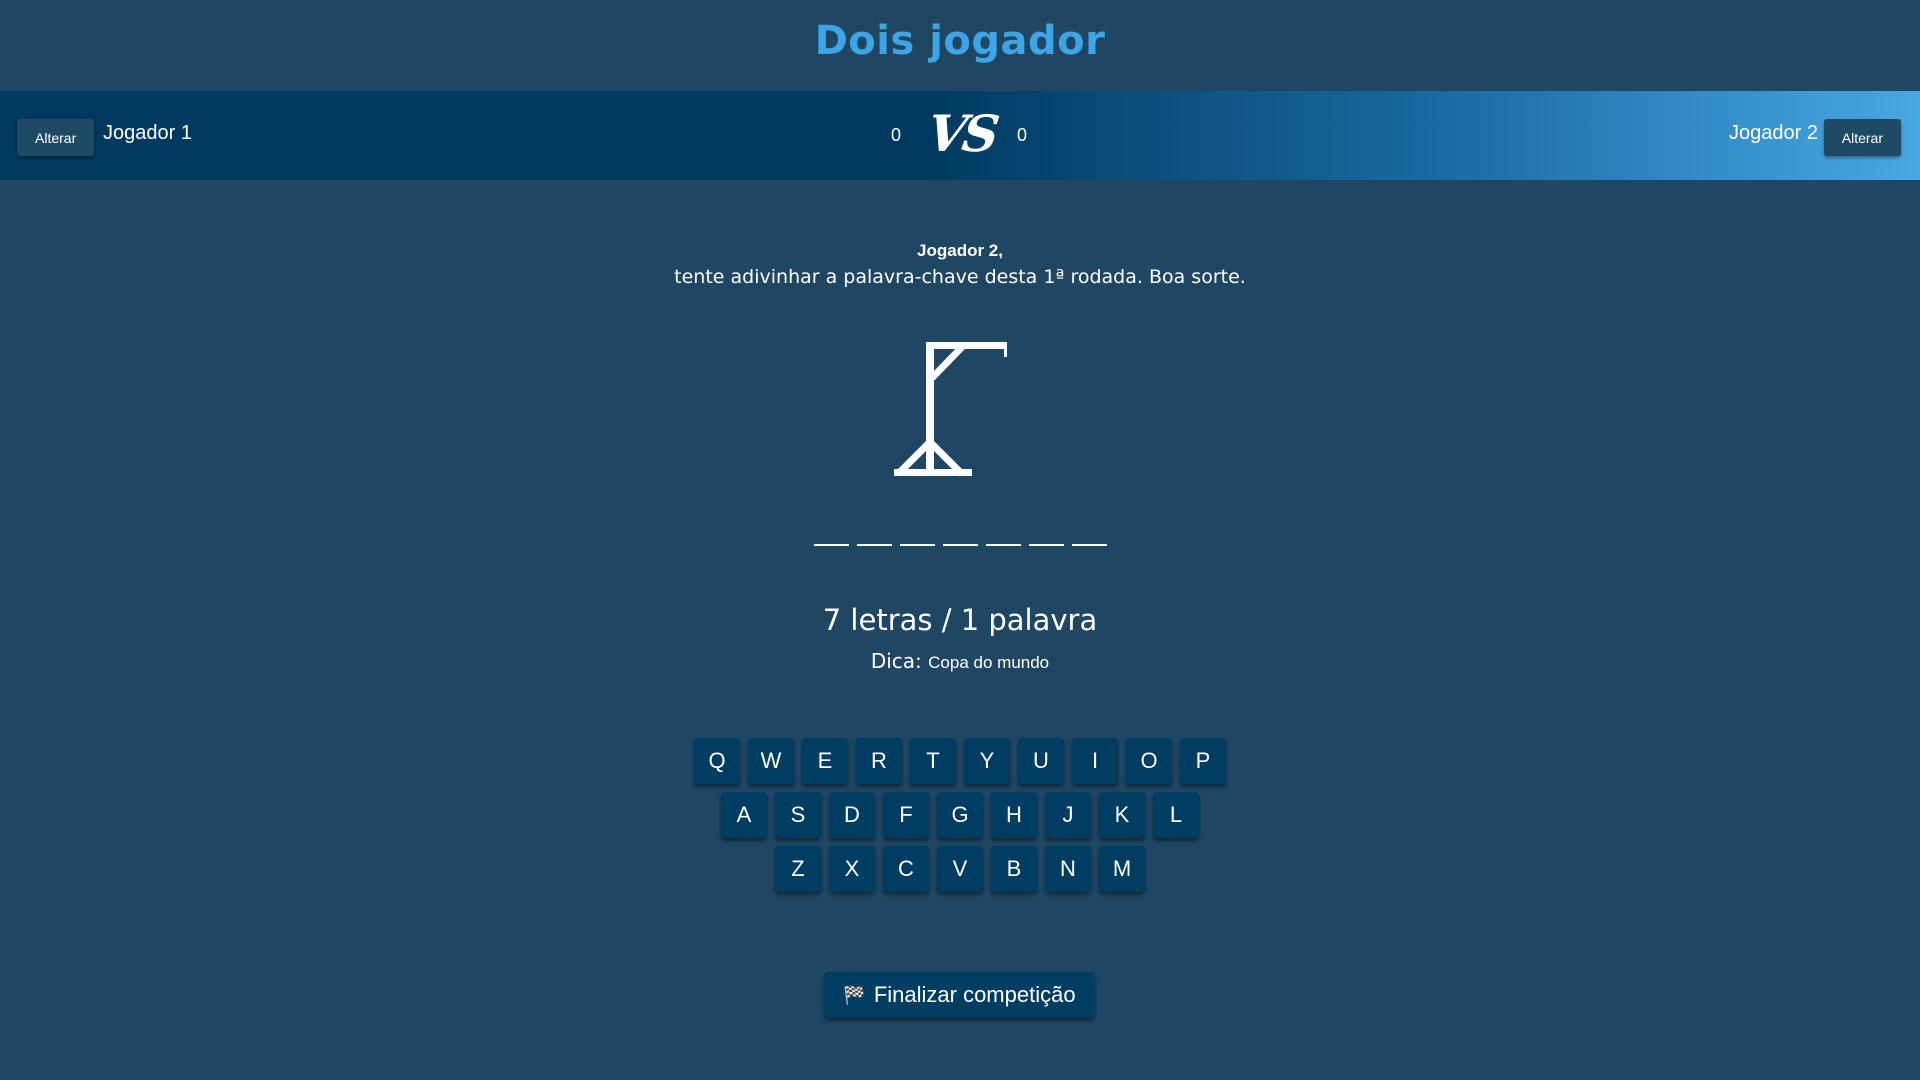 This screenshot has height=1080, width=1920. I want to click on key-j: J, so click(1068, 815).